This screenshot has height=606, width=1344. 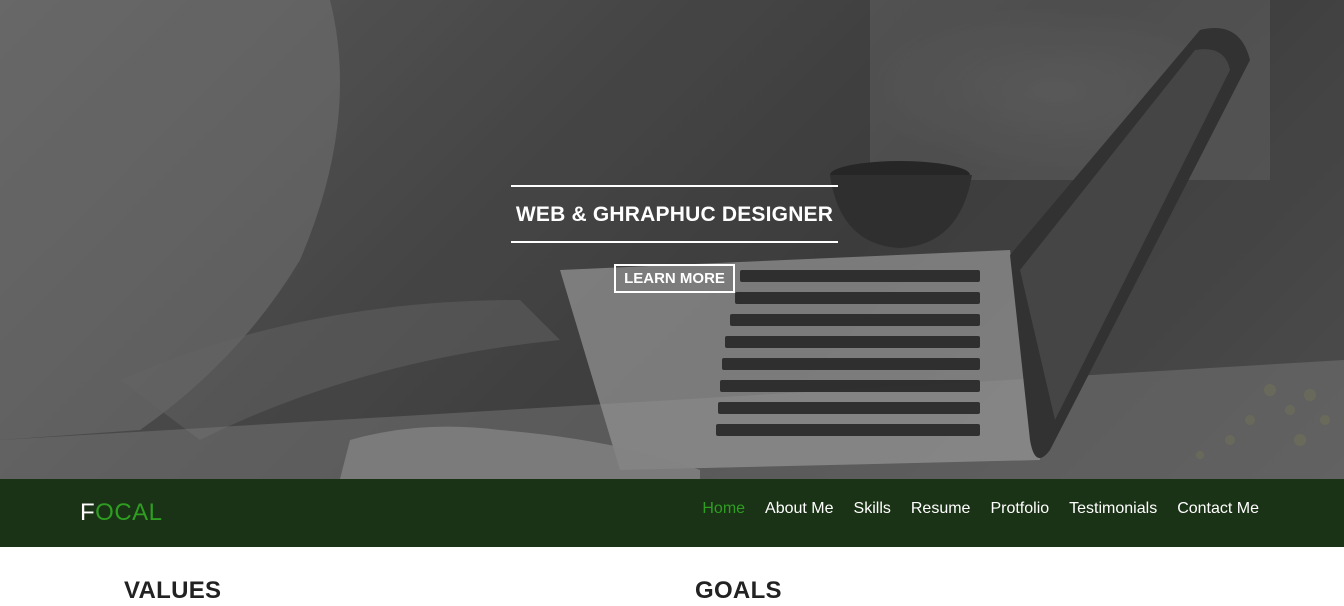 What do you see at coordinates (173, 590) in the screenshot?
I see `values-heading: VALUES` at bounding box center [173, 590].